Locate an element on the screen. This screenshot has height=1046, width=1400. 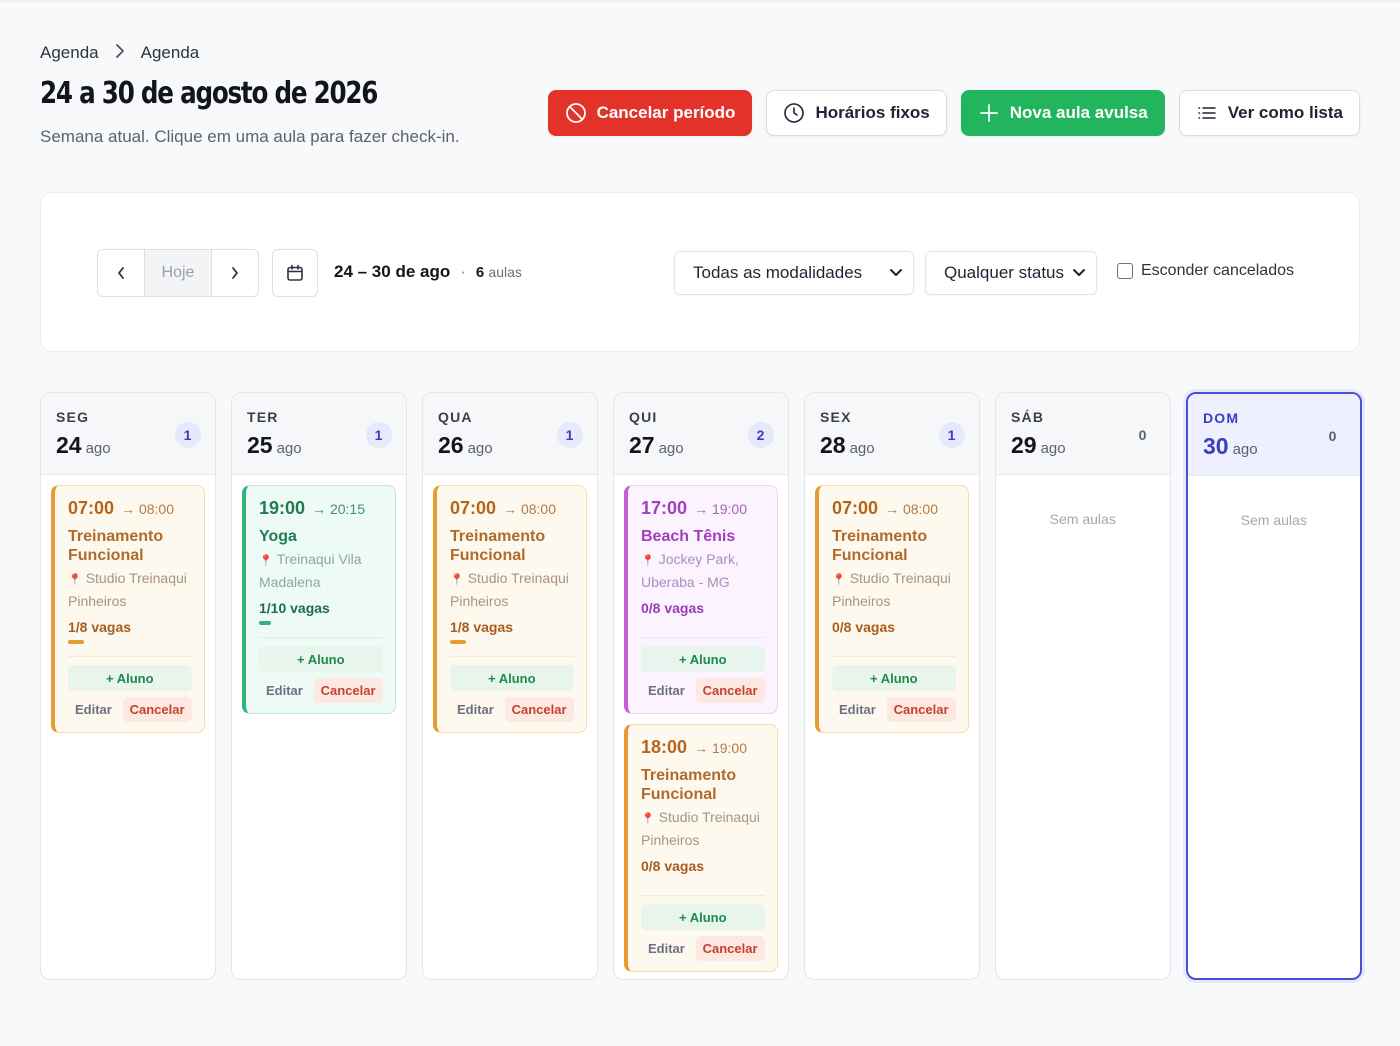
class-location: 📍 Studio Treinaqui Pinheiros is located at coordinates (130, 590).